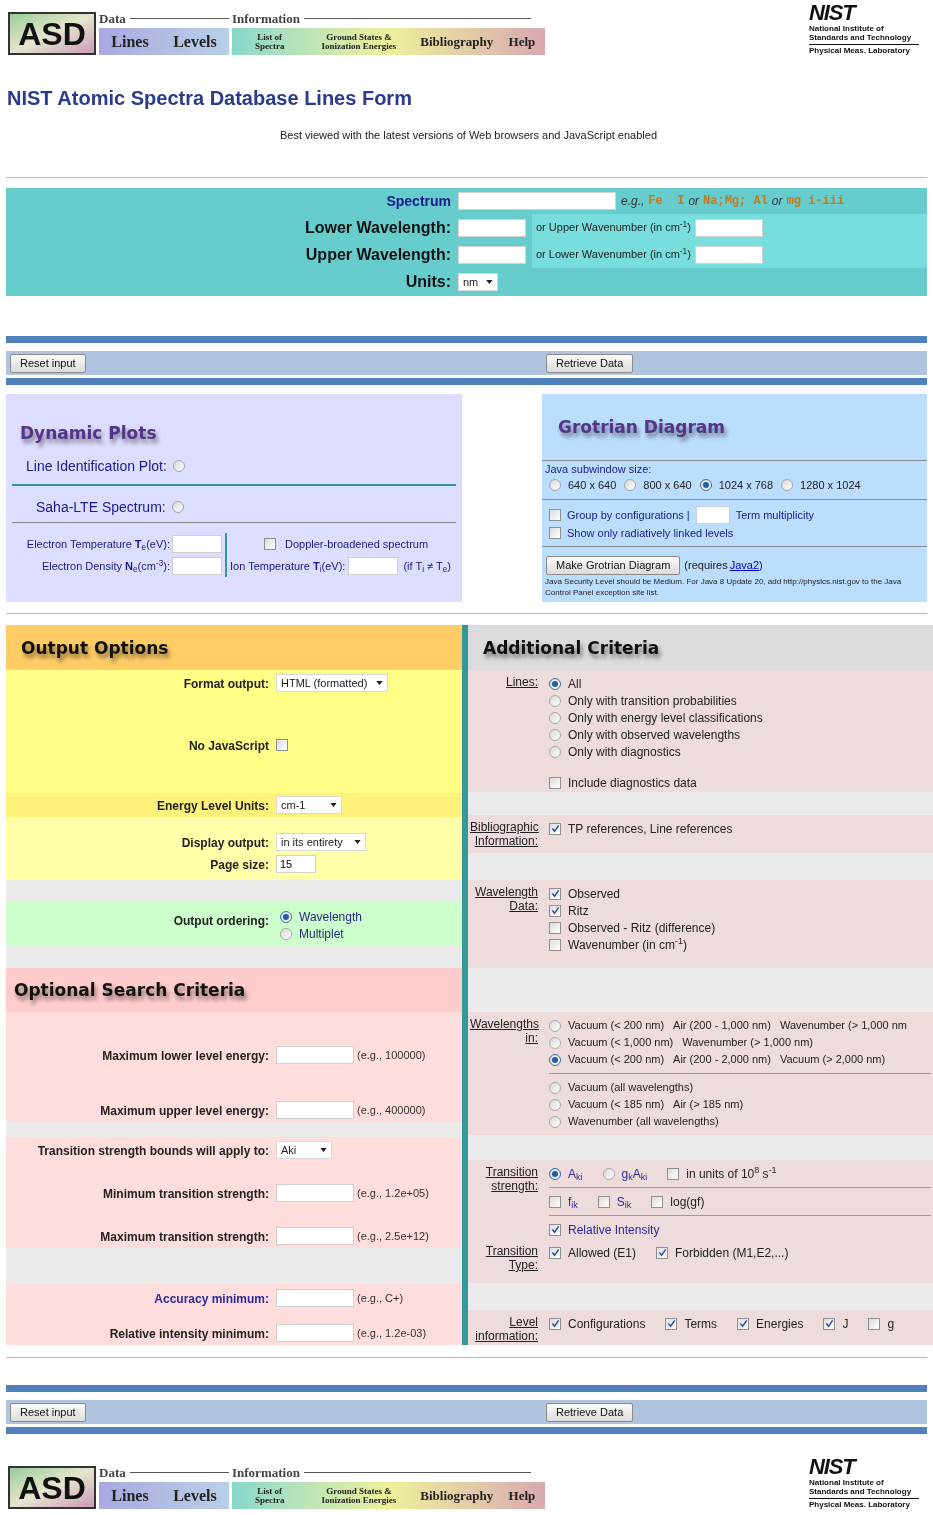  I want to click on criteria-label: Transition strength:, so click(503, 1179).